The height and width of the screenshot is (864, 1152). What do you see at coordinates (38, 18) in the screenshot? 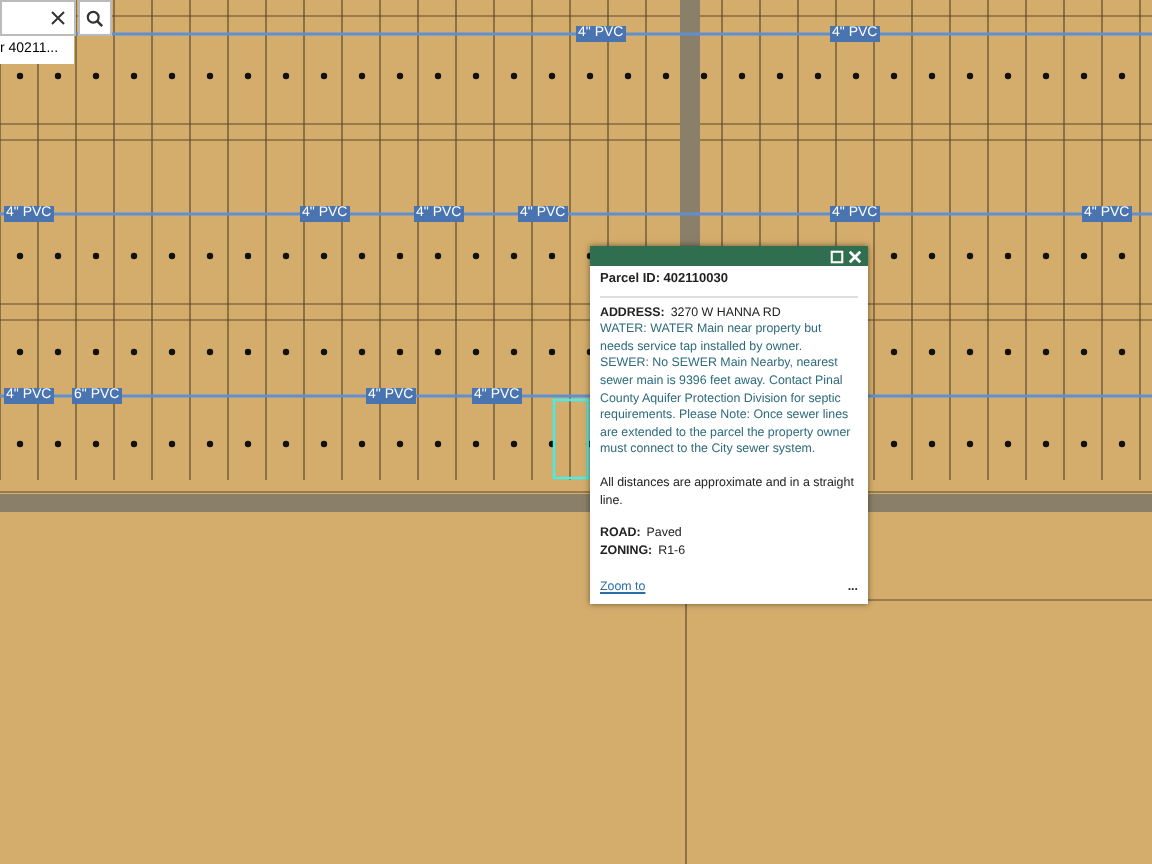
I see `search-field` at bounding box center [38, 18].